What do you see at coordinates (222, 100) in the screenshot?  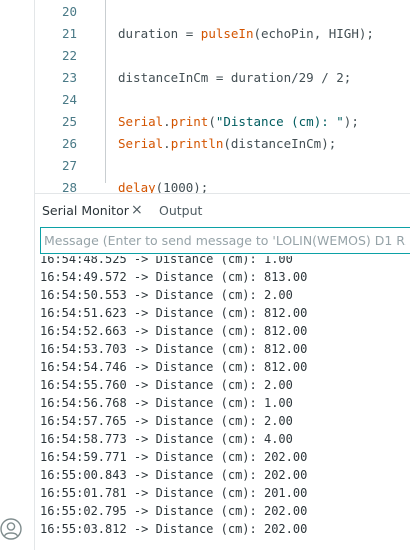 I see `code-line: 24` at bounding box center [222, 100].